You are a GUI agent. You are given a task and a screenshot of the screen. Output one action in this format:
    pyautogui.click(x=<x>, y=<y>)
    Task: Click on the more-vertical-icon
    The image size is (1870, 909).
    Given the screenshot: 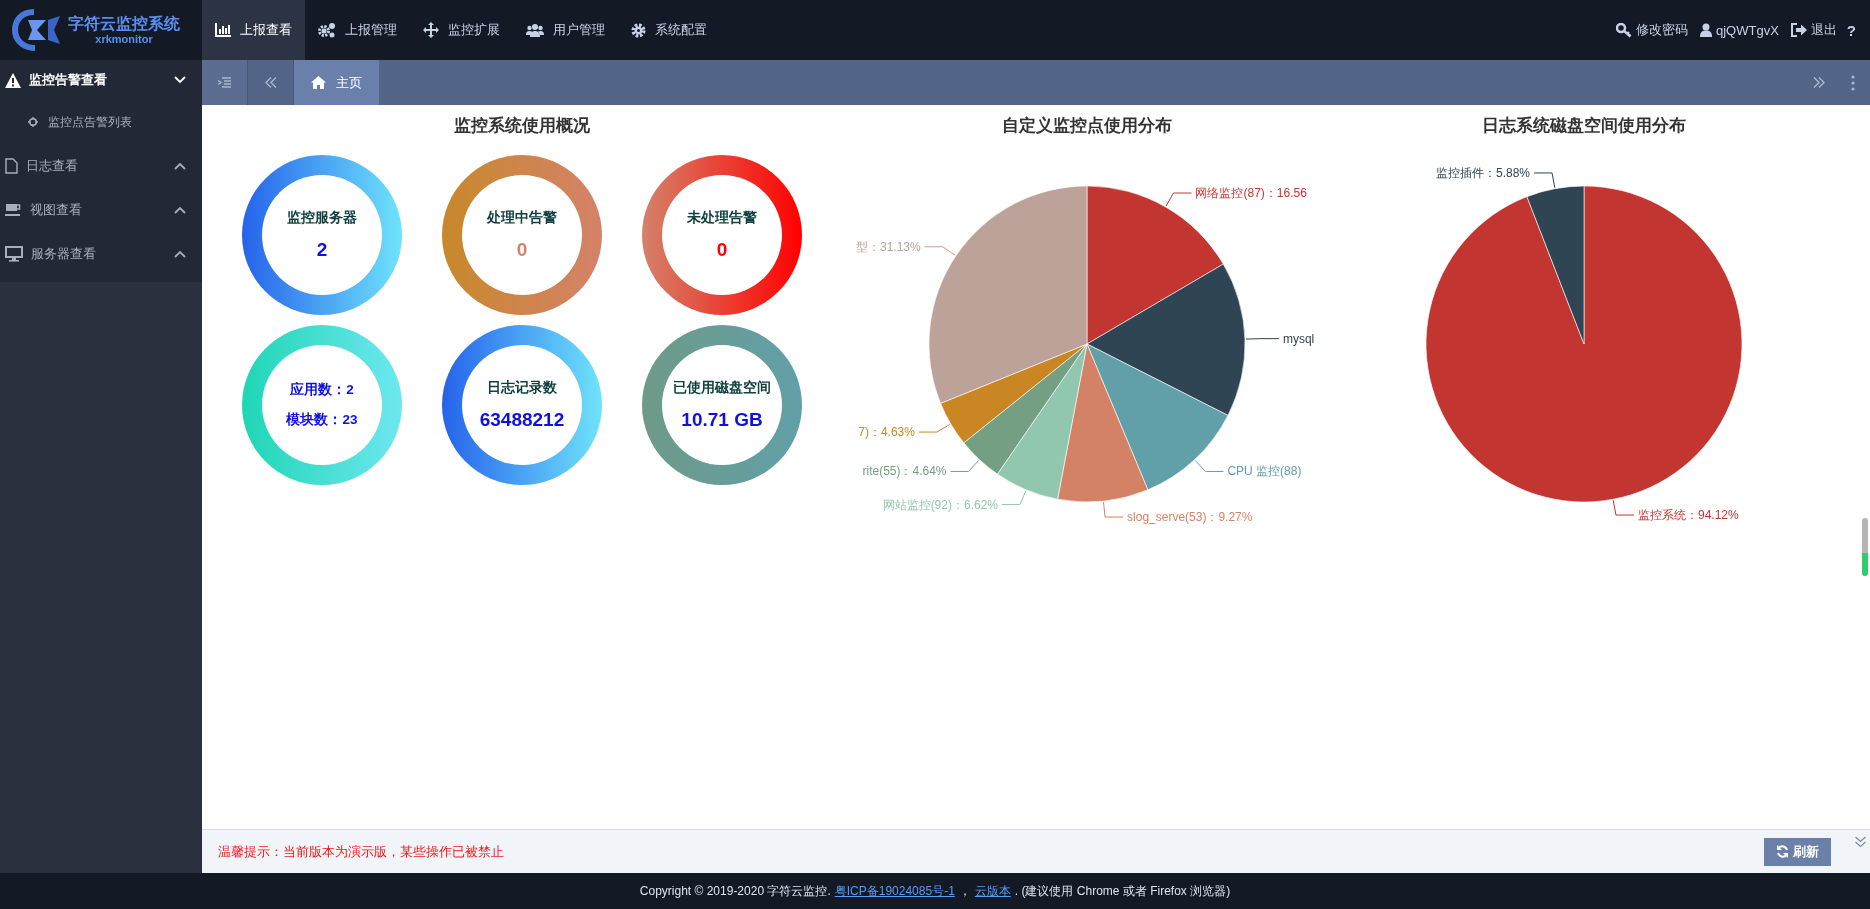 What is the action you would take?
    pyautogui.click(x=1853, y=82)
    